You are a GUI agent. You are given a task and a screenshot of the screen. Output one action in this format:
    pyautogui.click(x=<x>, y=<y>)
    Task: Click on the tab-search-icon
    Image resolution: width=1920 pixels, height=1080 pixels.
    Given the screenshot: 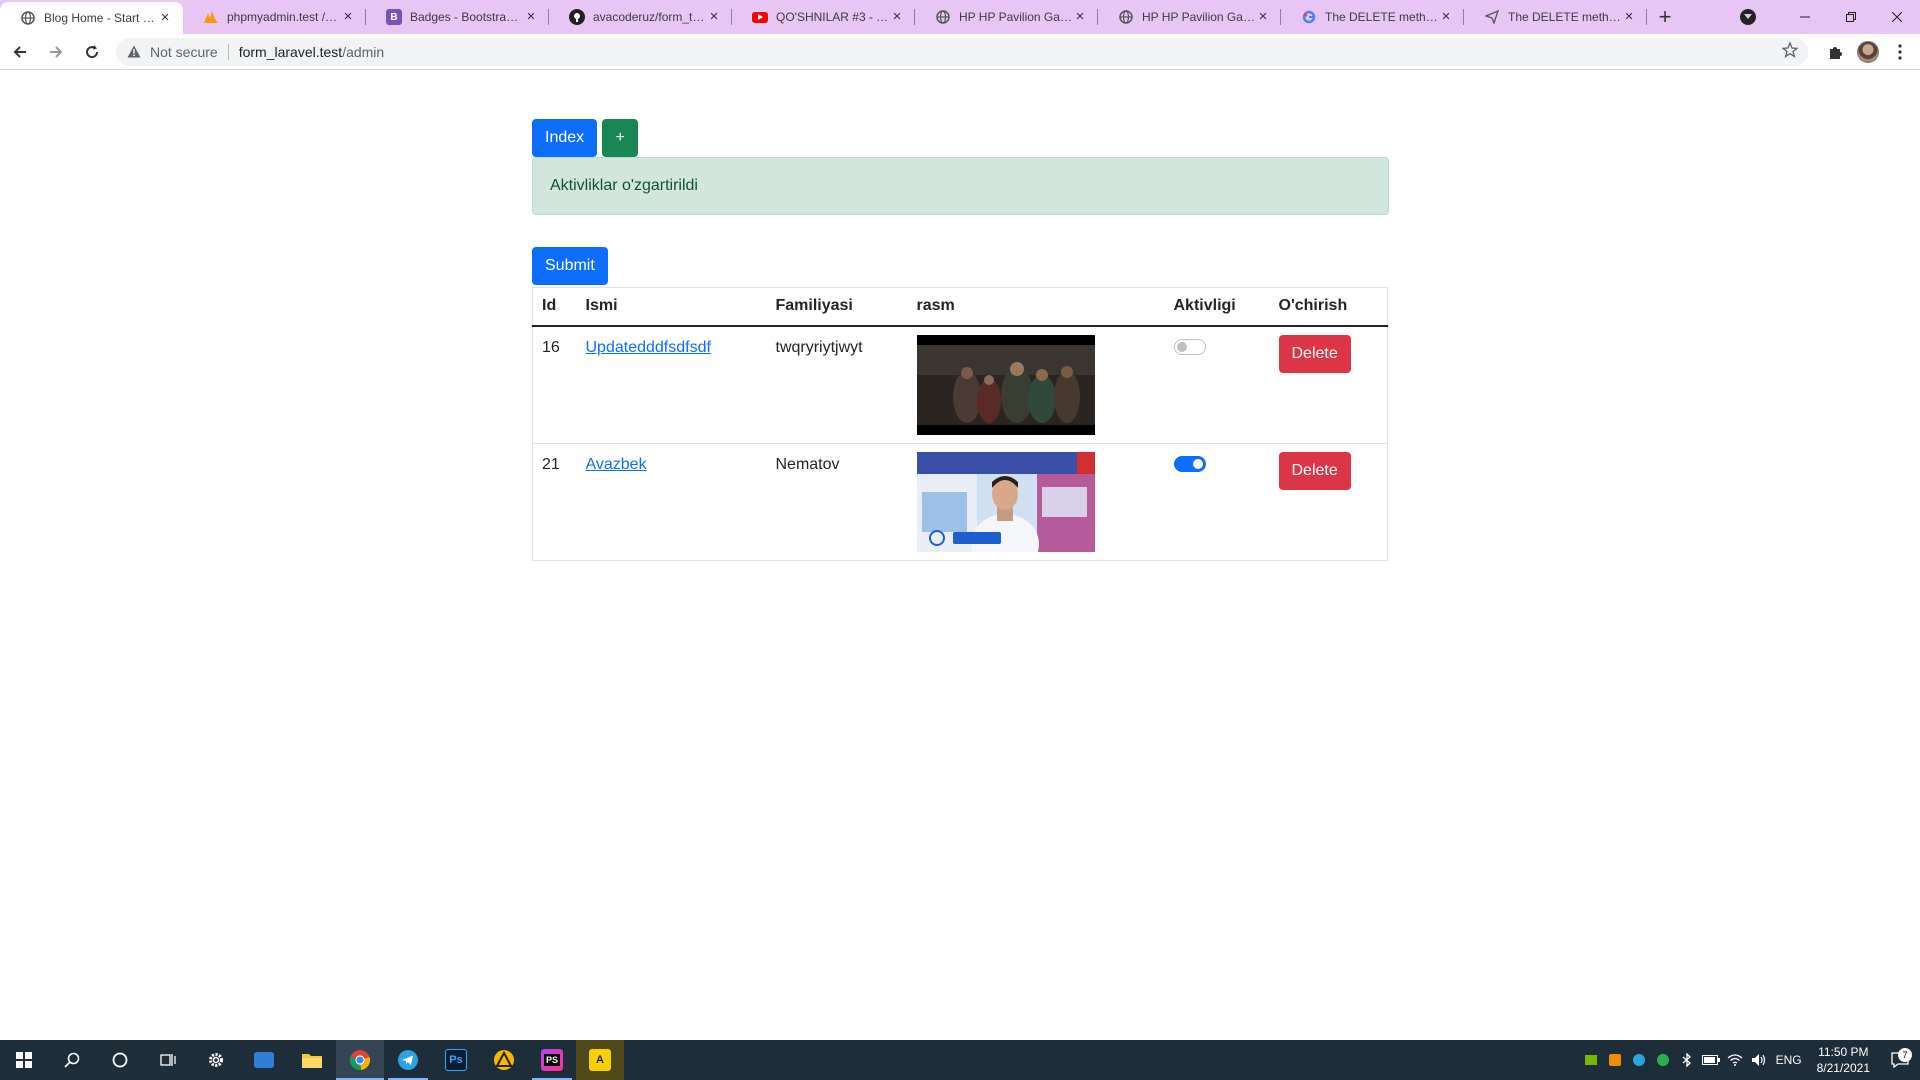 What is the action you would take?
    pyautogui.click(x=1748, y=17)
    